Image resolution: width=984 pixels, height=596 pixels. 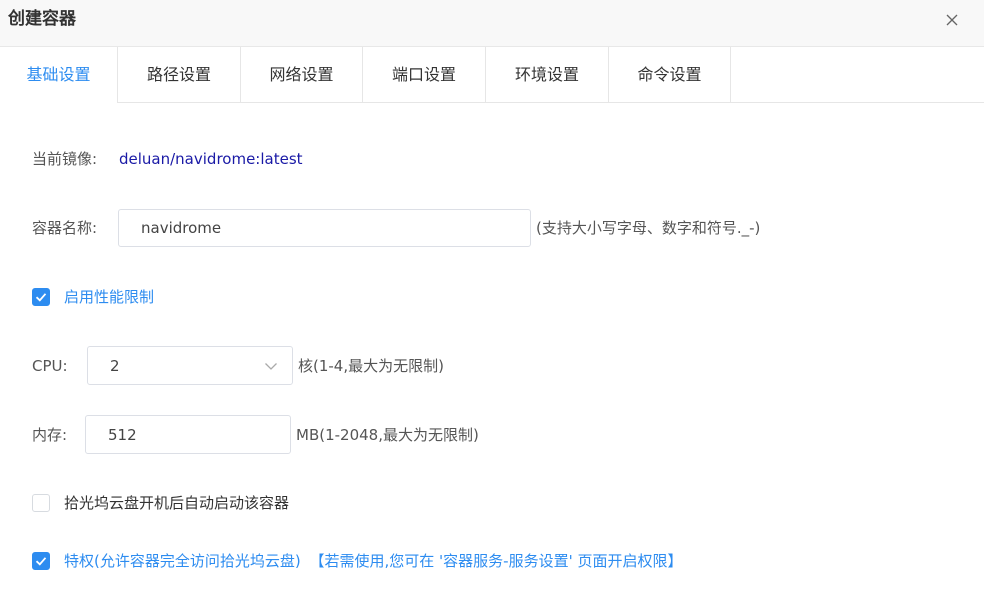 I want to click on privileged-note: 【若需使用,您可在 '容器服务-服务设置' 页面开启权限】, so click(x=496, y=561).